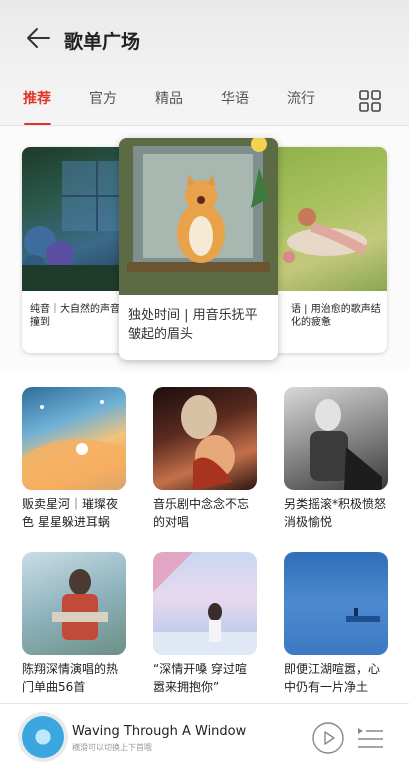 This screenshot has height=772, width=409. I want to click on playlist-name: 贩卖星河｜璀璨夜色 星星躲进耳蜗, so click(70, 513).